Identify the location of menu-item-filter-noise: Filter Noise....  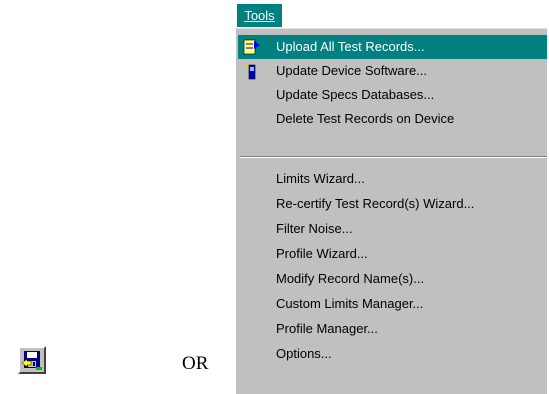
(392, 229).